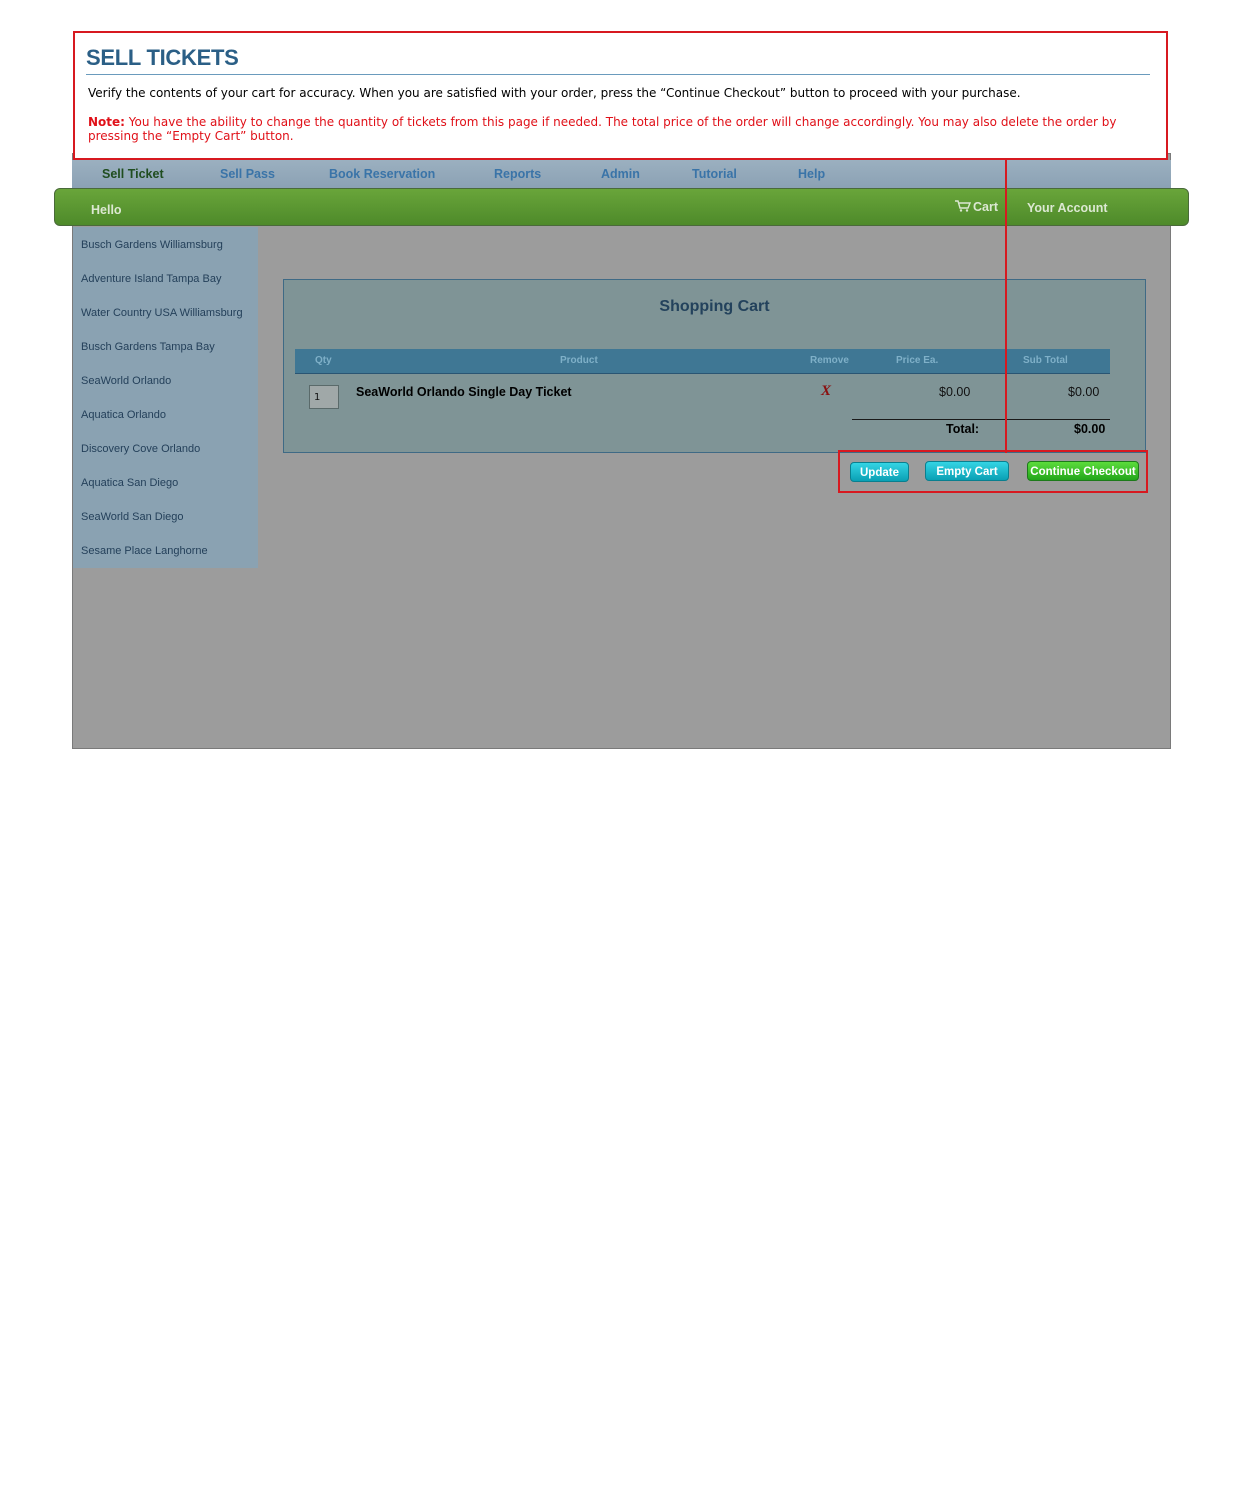 Image resolution: width=1243 pixels, height=1500 pixels. What do you see at coordinates (106, 210) in the screenshot?
I see `hello-text: Hello` at bounding box center [106, 210].